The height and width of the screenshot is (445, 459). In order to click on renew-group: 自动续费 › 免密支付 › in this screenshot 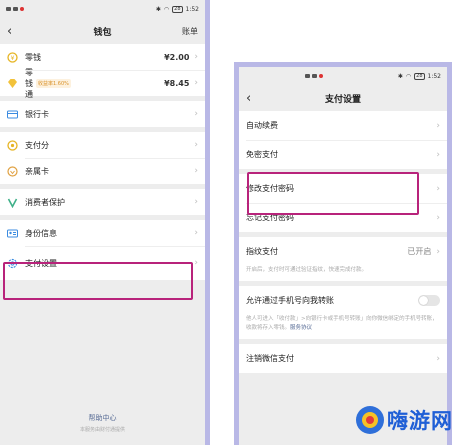, I will do `click(343, 140)`.